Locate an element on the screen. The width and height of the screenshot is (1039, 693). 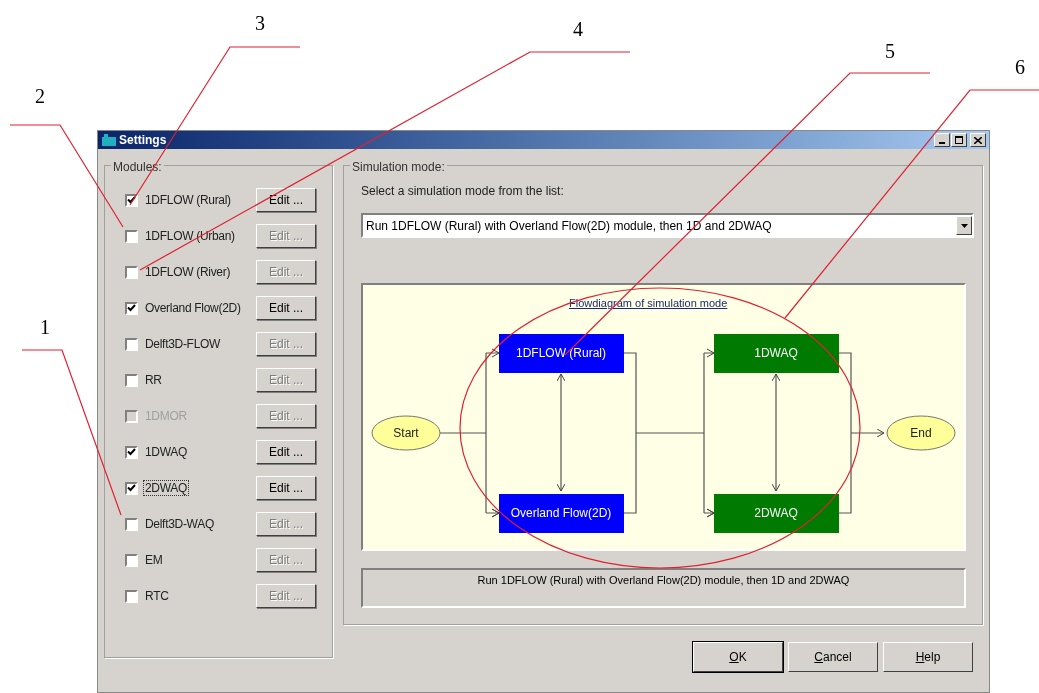
dialog-button: OK is located at coordinates (738, 657).